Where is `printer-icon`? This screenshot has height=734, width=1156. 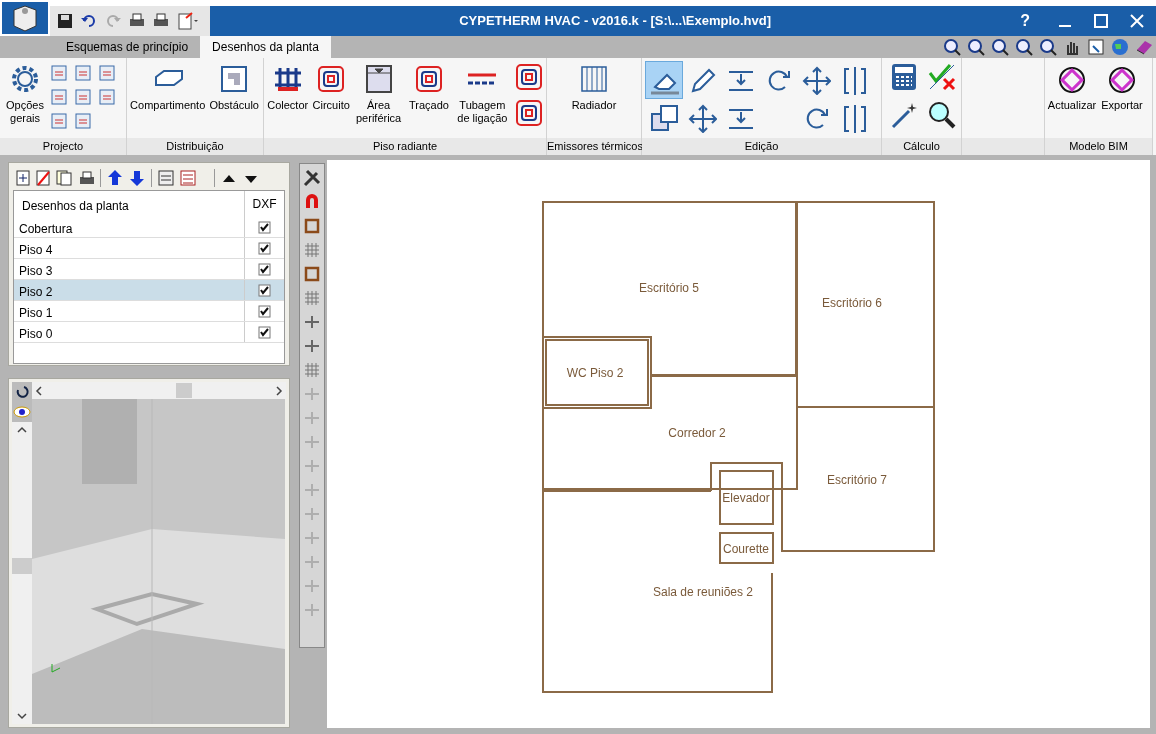 printer-icon is located at coordinates (86, 178).